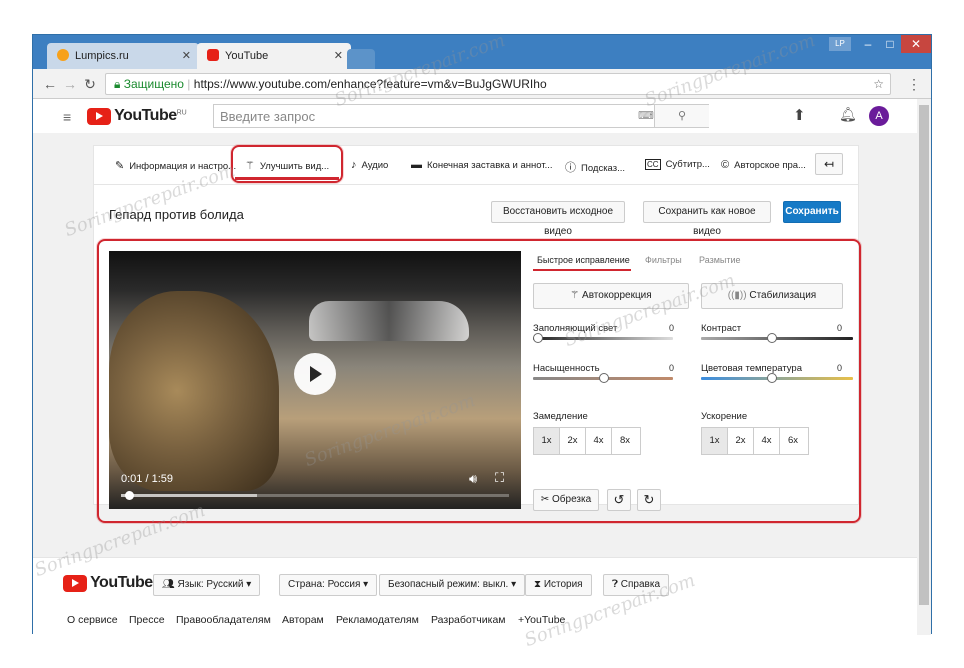  What do you see at coordinates (720, 260) in the screenshot?
I see `tab-blur: Размытие` at bounding box center [720, 260].